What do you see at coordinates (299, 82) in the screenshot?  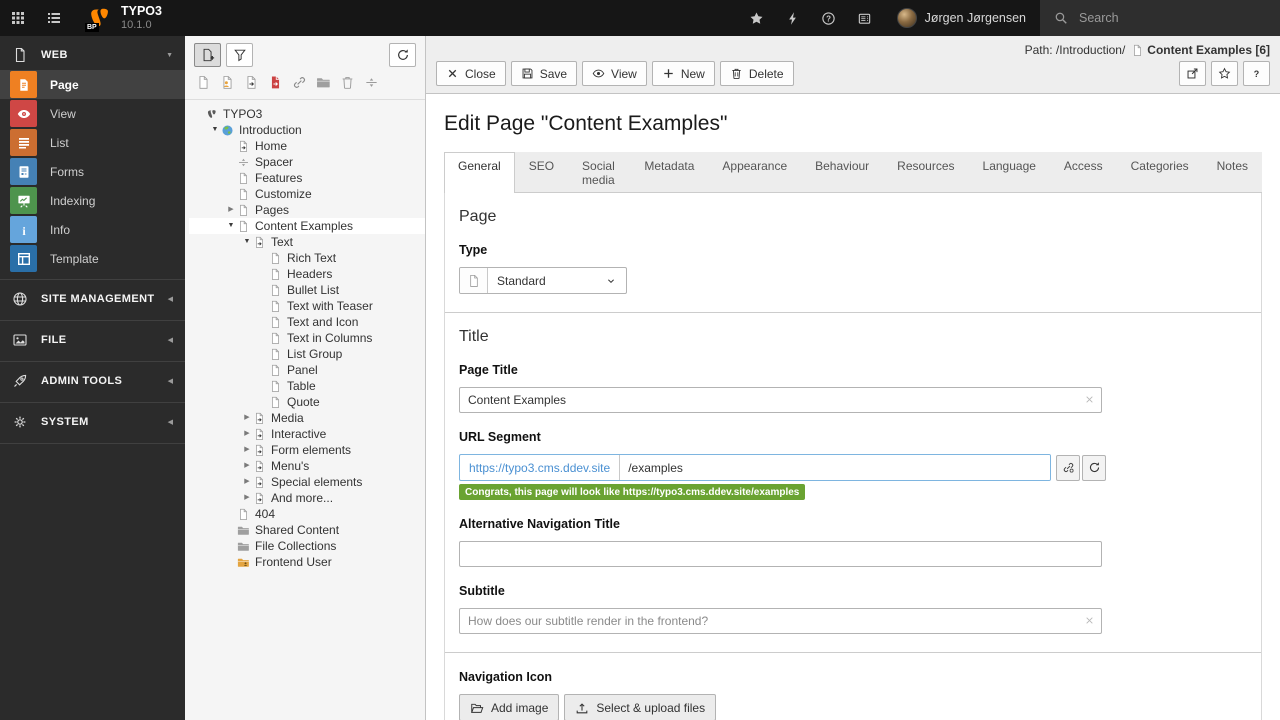 I see `drag-new-link-icon` at bounding box center [299, 82].